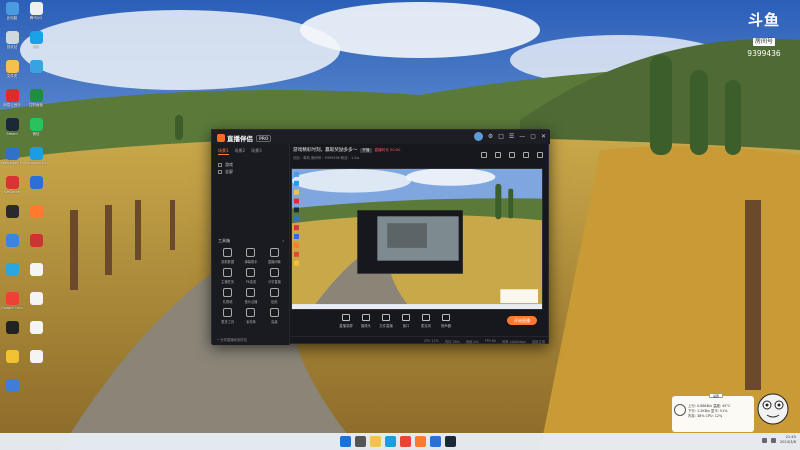  Describe the element at coordinates (381, 137) in the screenshot. I see `app-titlebar: 直播伴侣 PRO ⚙ □ ☰ — ▢ ✕` at that location.